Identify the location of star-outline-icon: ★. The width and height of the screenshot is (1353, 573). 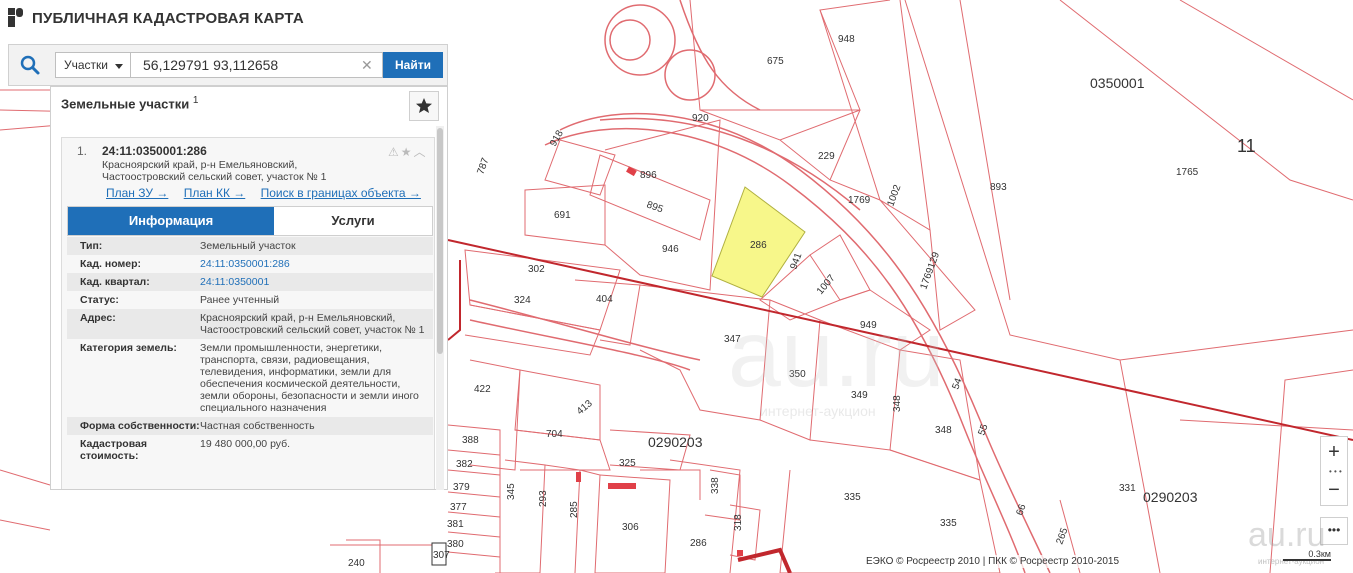
(407, 152).